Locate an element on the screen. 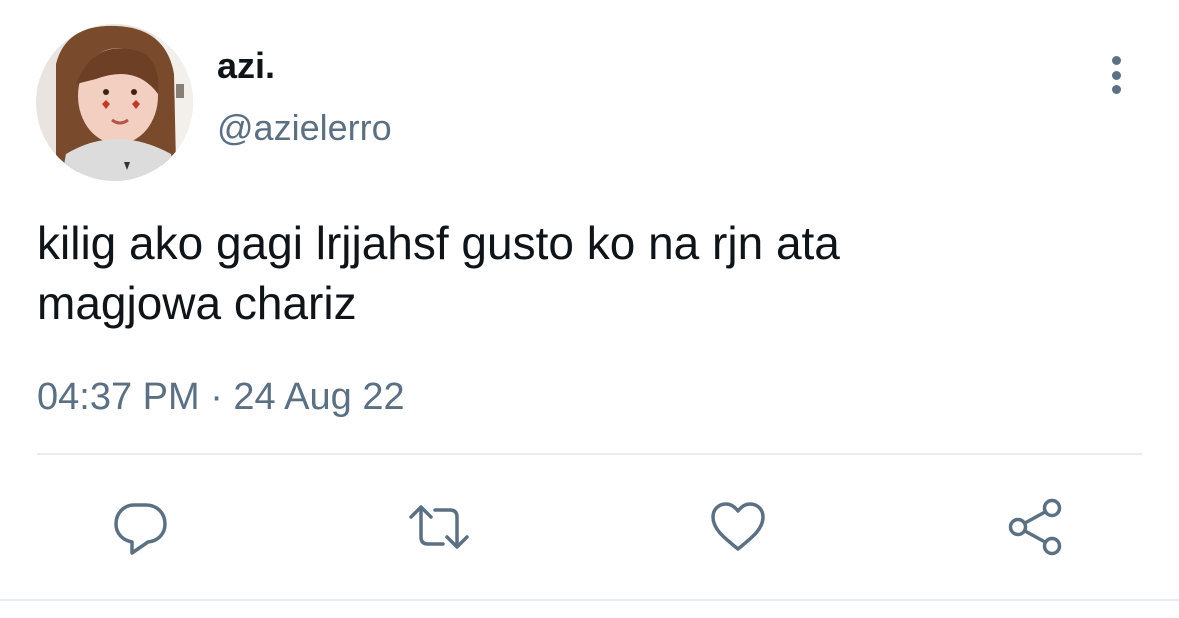  bottom-border is located at coordinates (589, 600).